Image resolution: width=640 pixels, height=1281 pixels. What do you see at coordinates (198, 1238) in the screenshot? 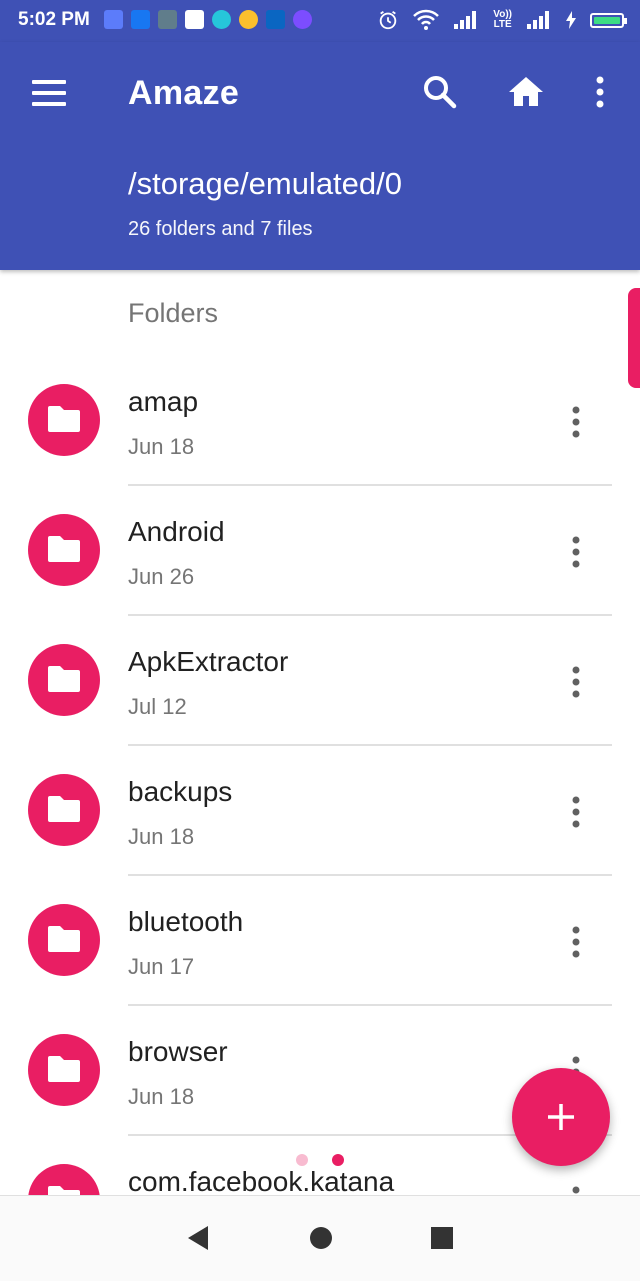
I see `back-icon` at bounding box center [198, 1238].